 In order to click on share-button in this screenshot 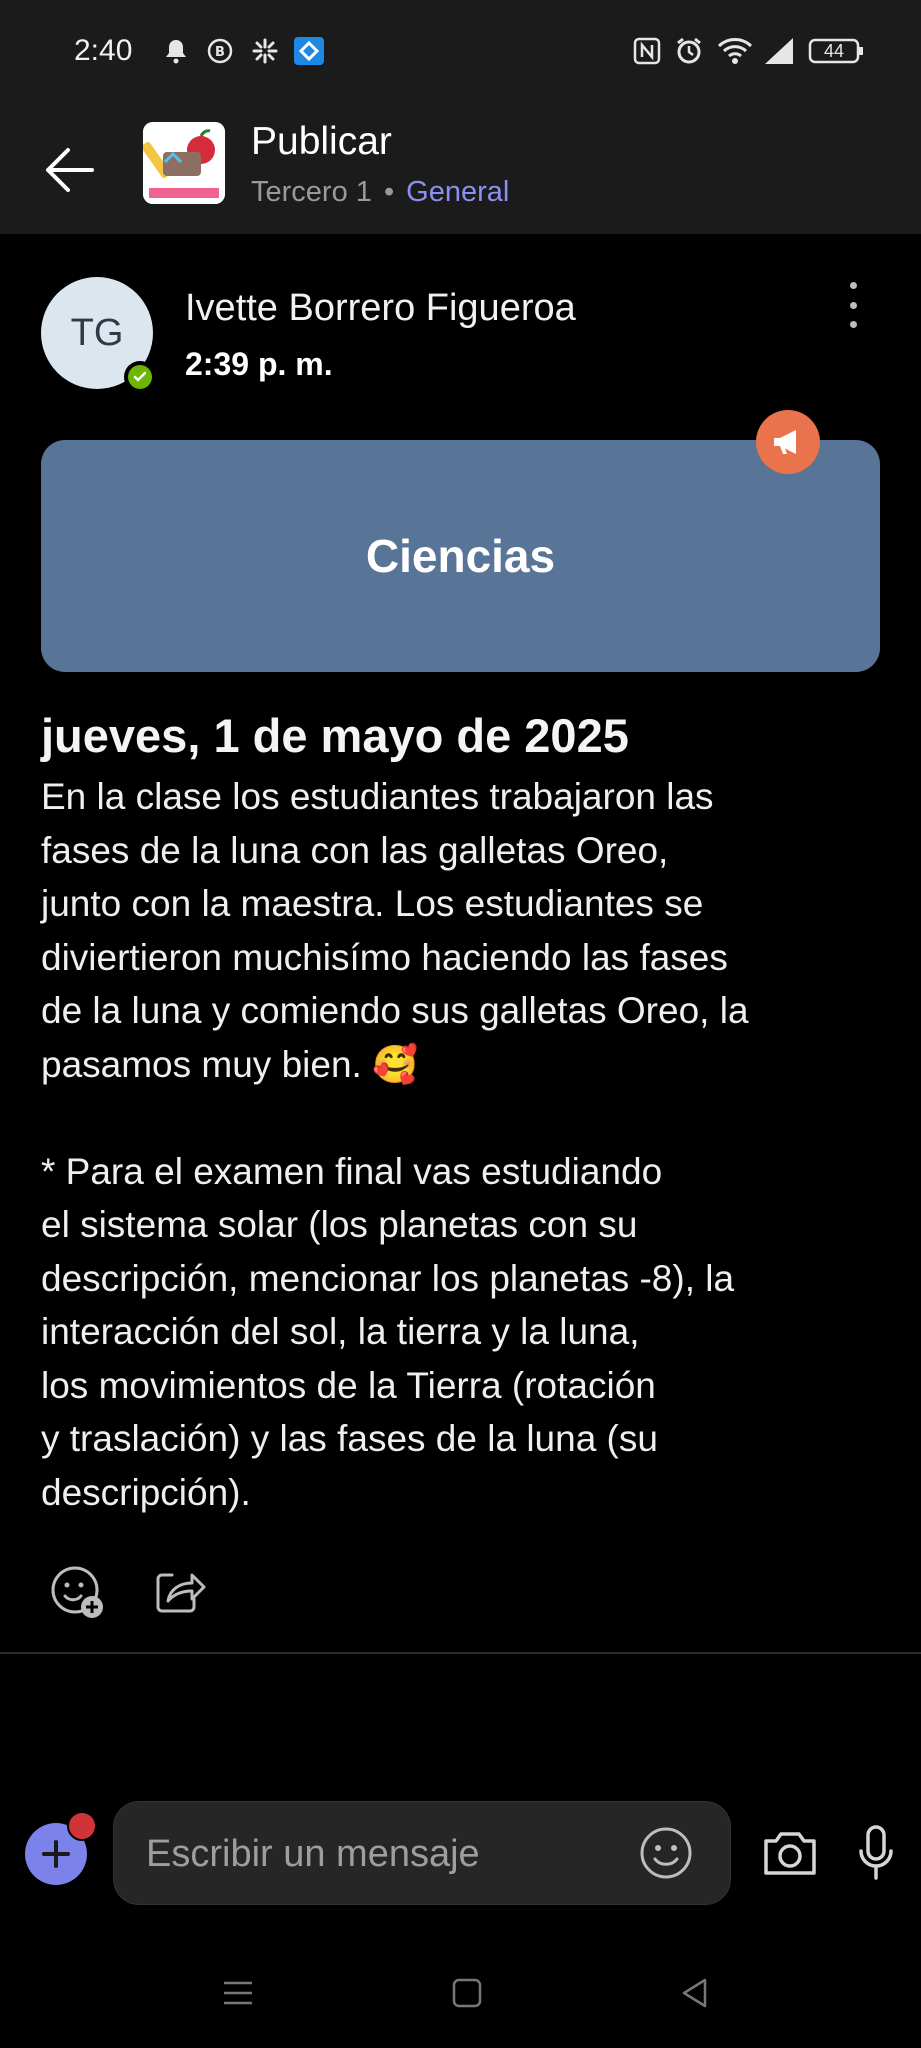, I will do `click(179, 1592)`.